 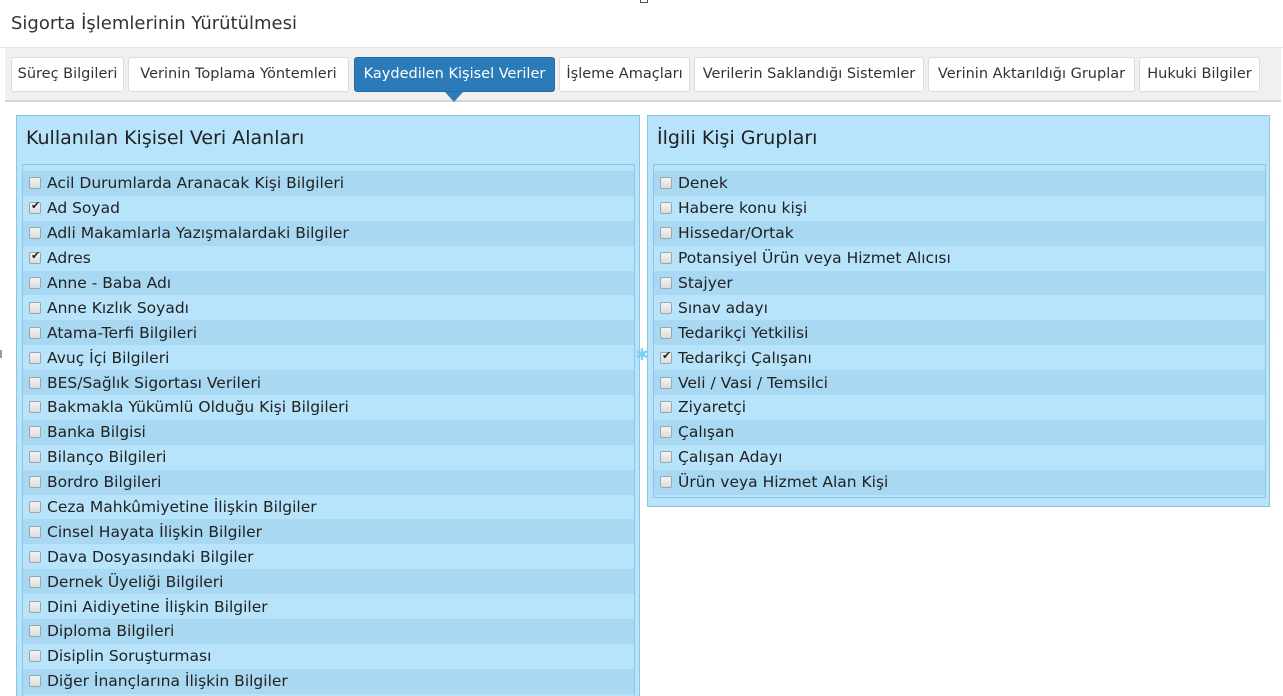 I want to click on list-item-label: Anne Kızlık Soyadı, so click(x=118, y=307).